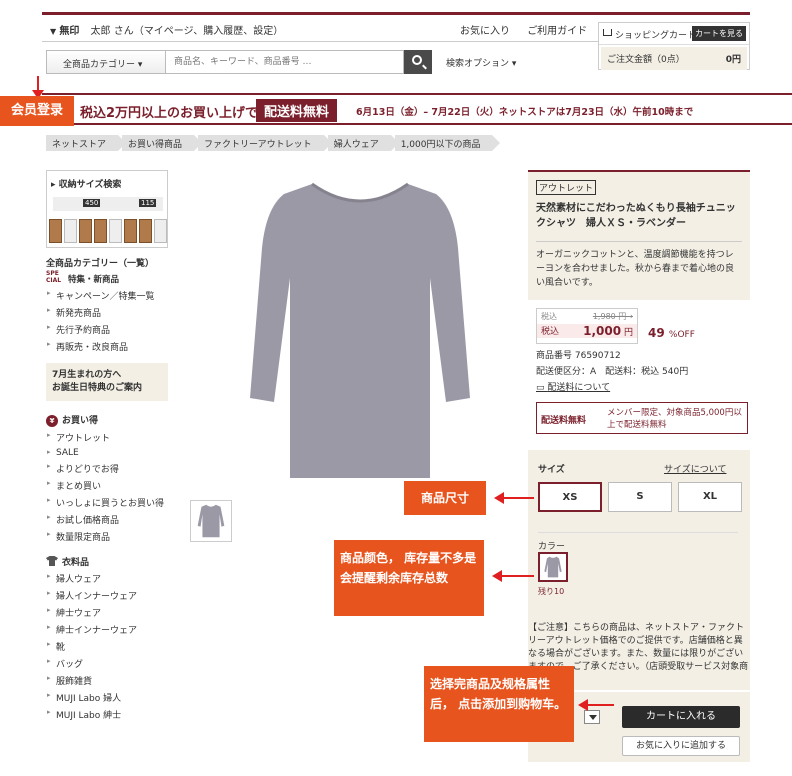 Image resolution: width=792 pixels, height=776 pixels. What do you see at coordinates (107, 453) in the screenshot?
I see `sidebar-item-sale: SALE` at bounding box center [107, 453].